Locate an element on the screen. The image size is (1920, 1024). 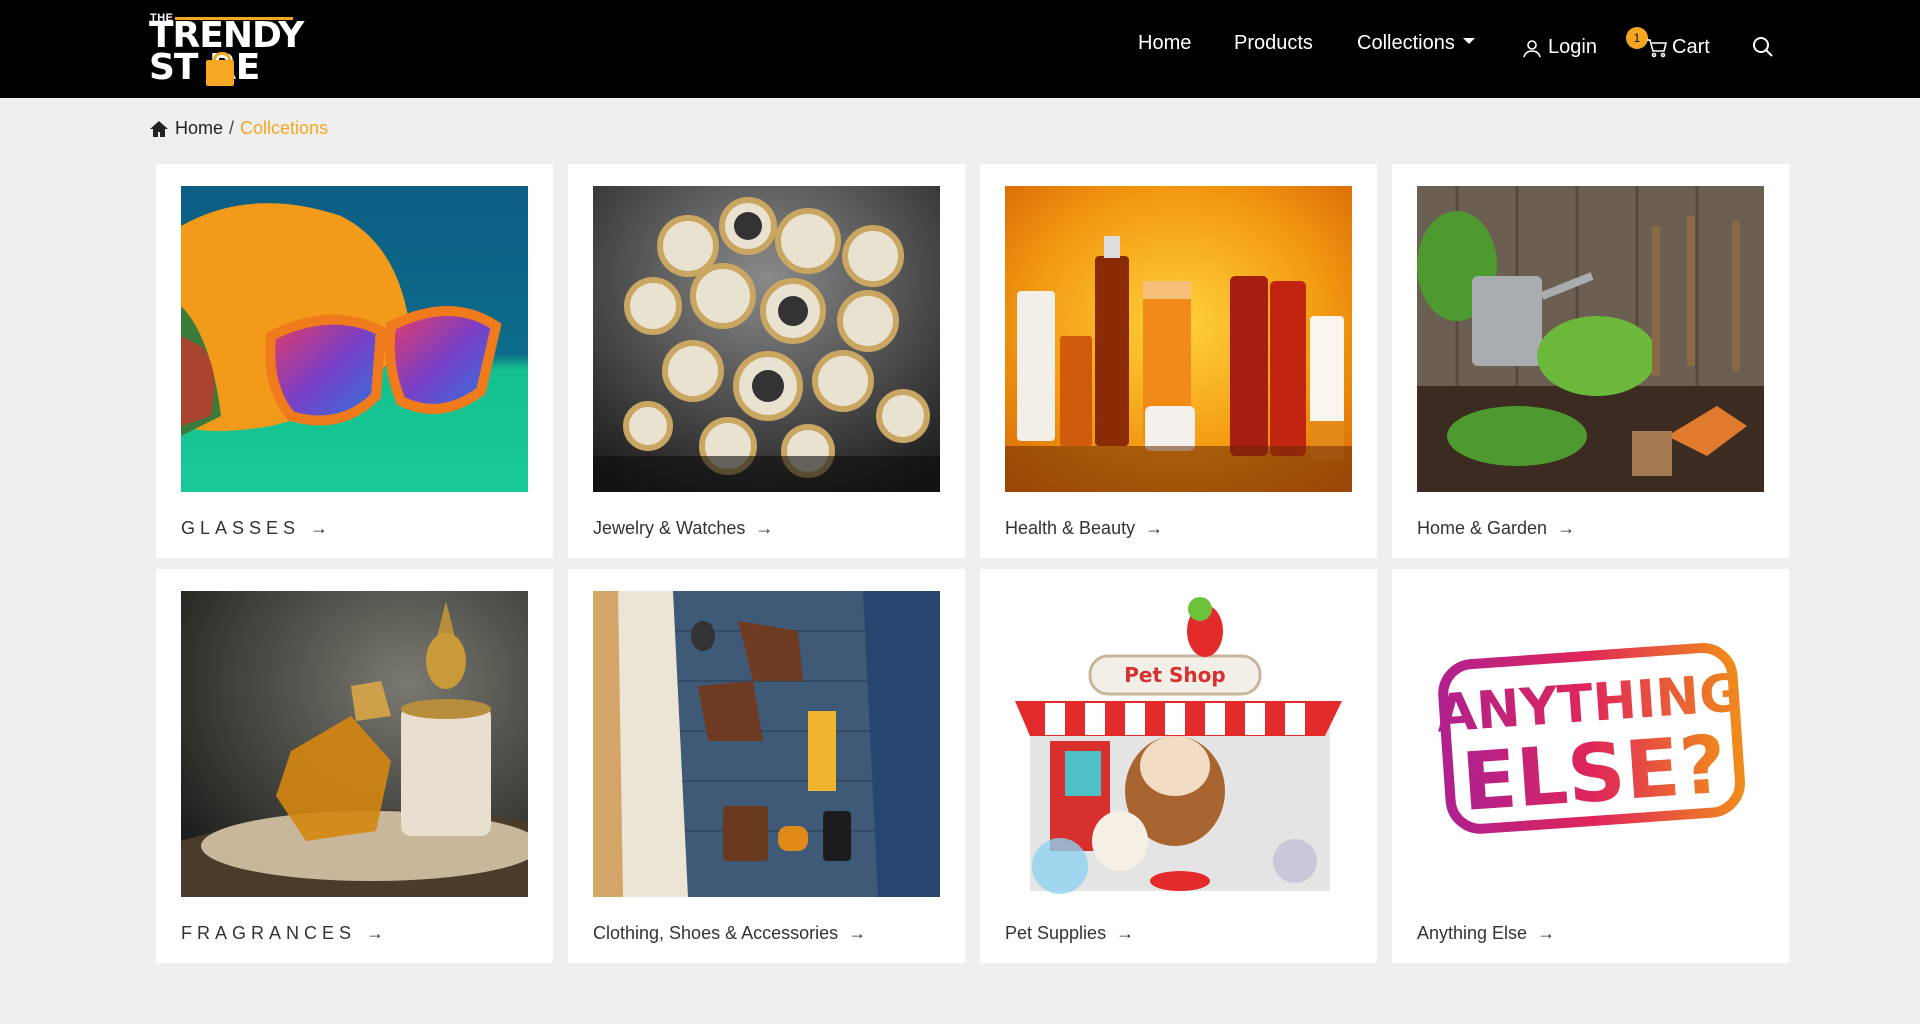
search-button is located at coordinates (1763, 49).